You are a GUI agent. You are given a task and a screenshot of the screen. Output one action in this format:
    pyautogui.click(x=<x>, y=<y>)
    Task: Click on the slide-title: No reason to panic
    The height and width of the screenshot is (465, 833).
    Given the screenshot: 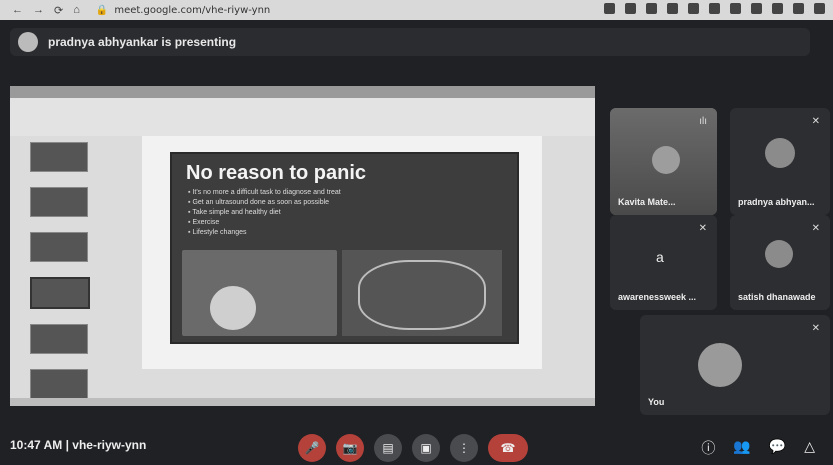 What is the action you would take?
    pyautogui.click(x=276, y=173)
    